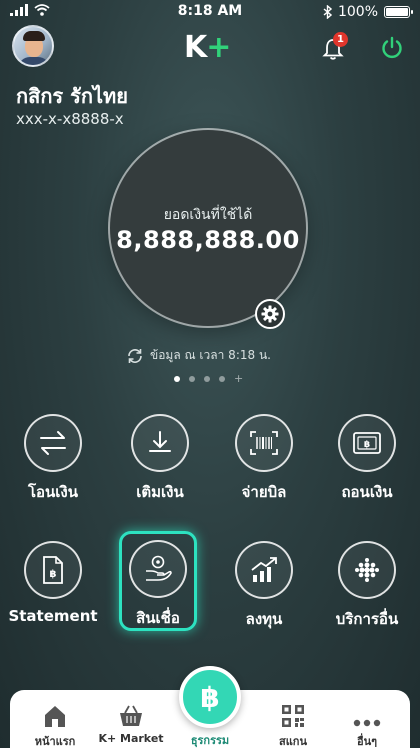  What do you see at coordinates (160, 492) in the screenshot?
I see `menu-topup-label: เติมเงิน` at bounding box center [160, 492].